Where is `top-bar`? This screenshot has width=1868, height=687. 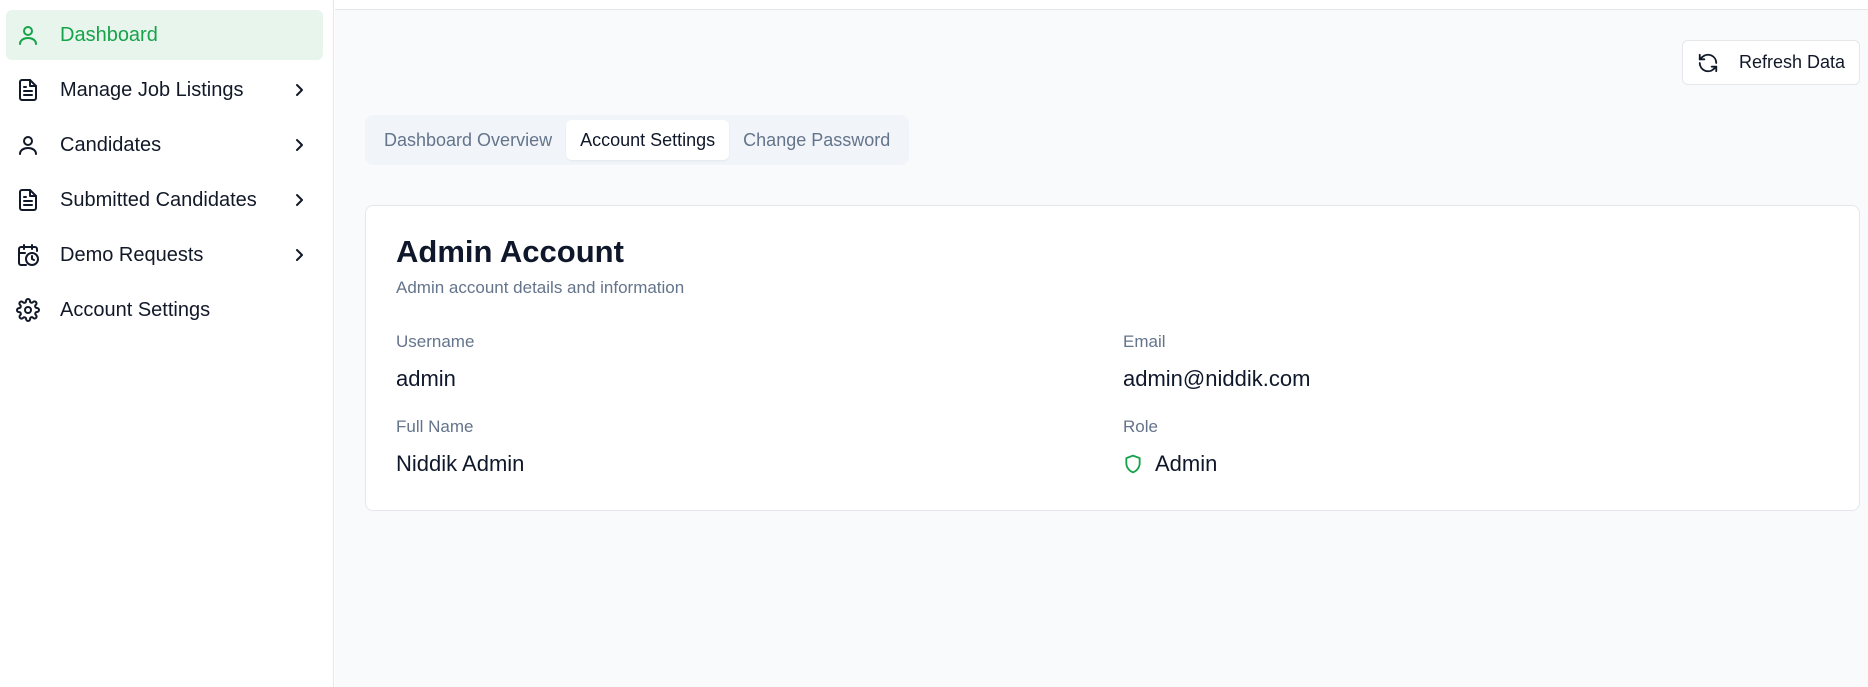 top-bar is located at coordinates (1101, 5).